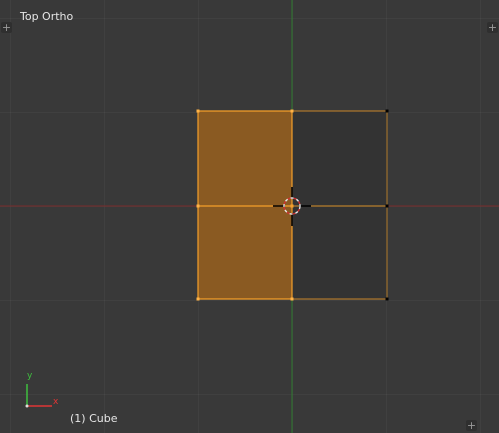  I want to click on unselected-face-bottom-right, so click(339, 252).